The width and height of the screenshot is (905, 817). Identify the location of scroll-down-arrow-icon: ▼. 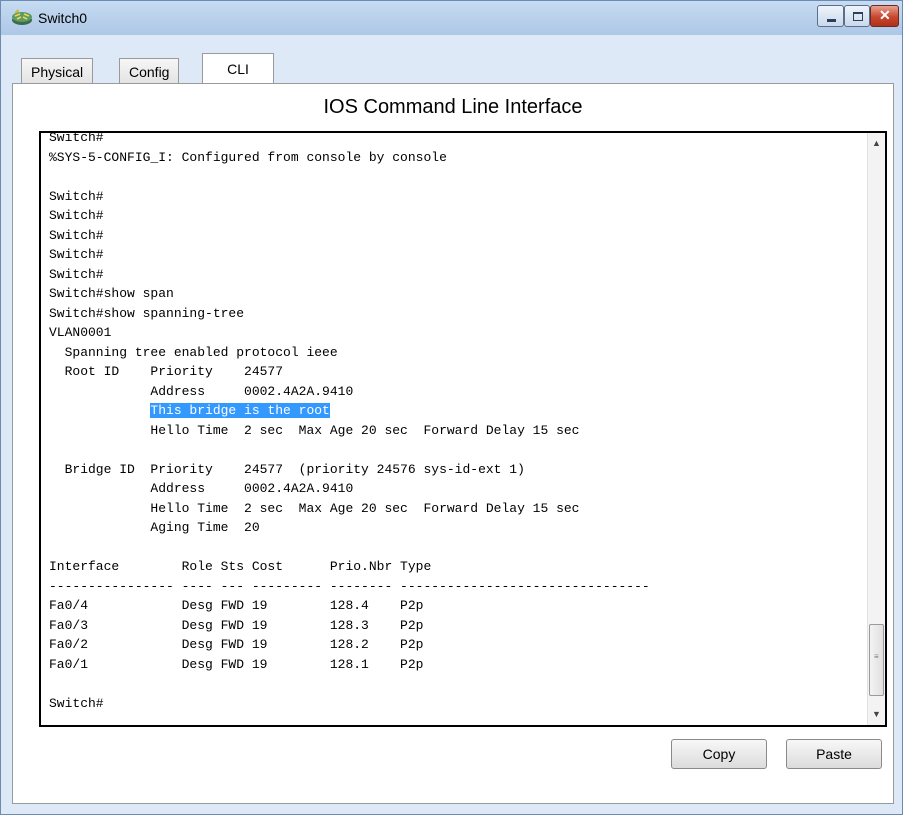
(876, 714).